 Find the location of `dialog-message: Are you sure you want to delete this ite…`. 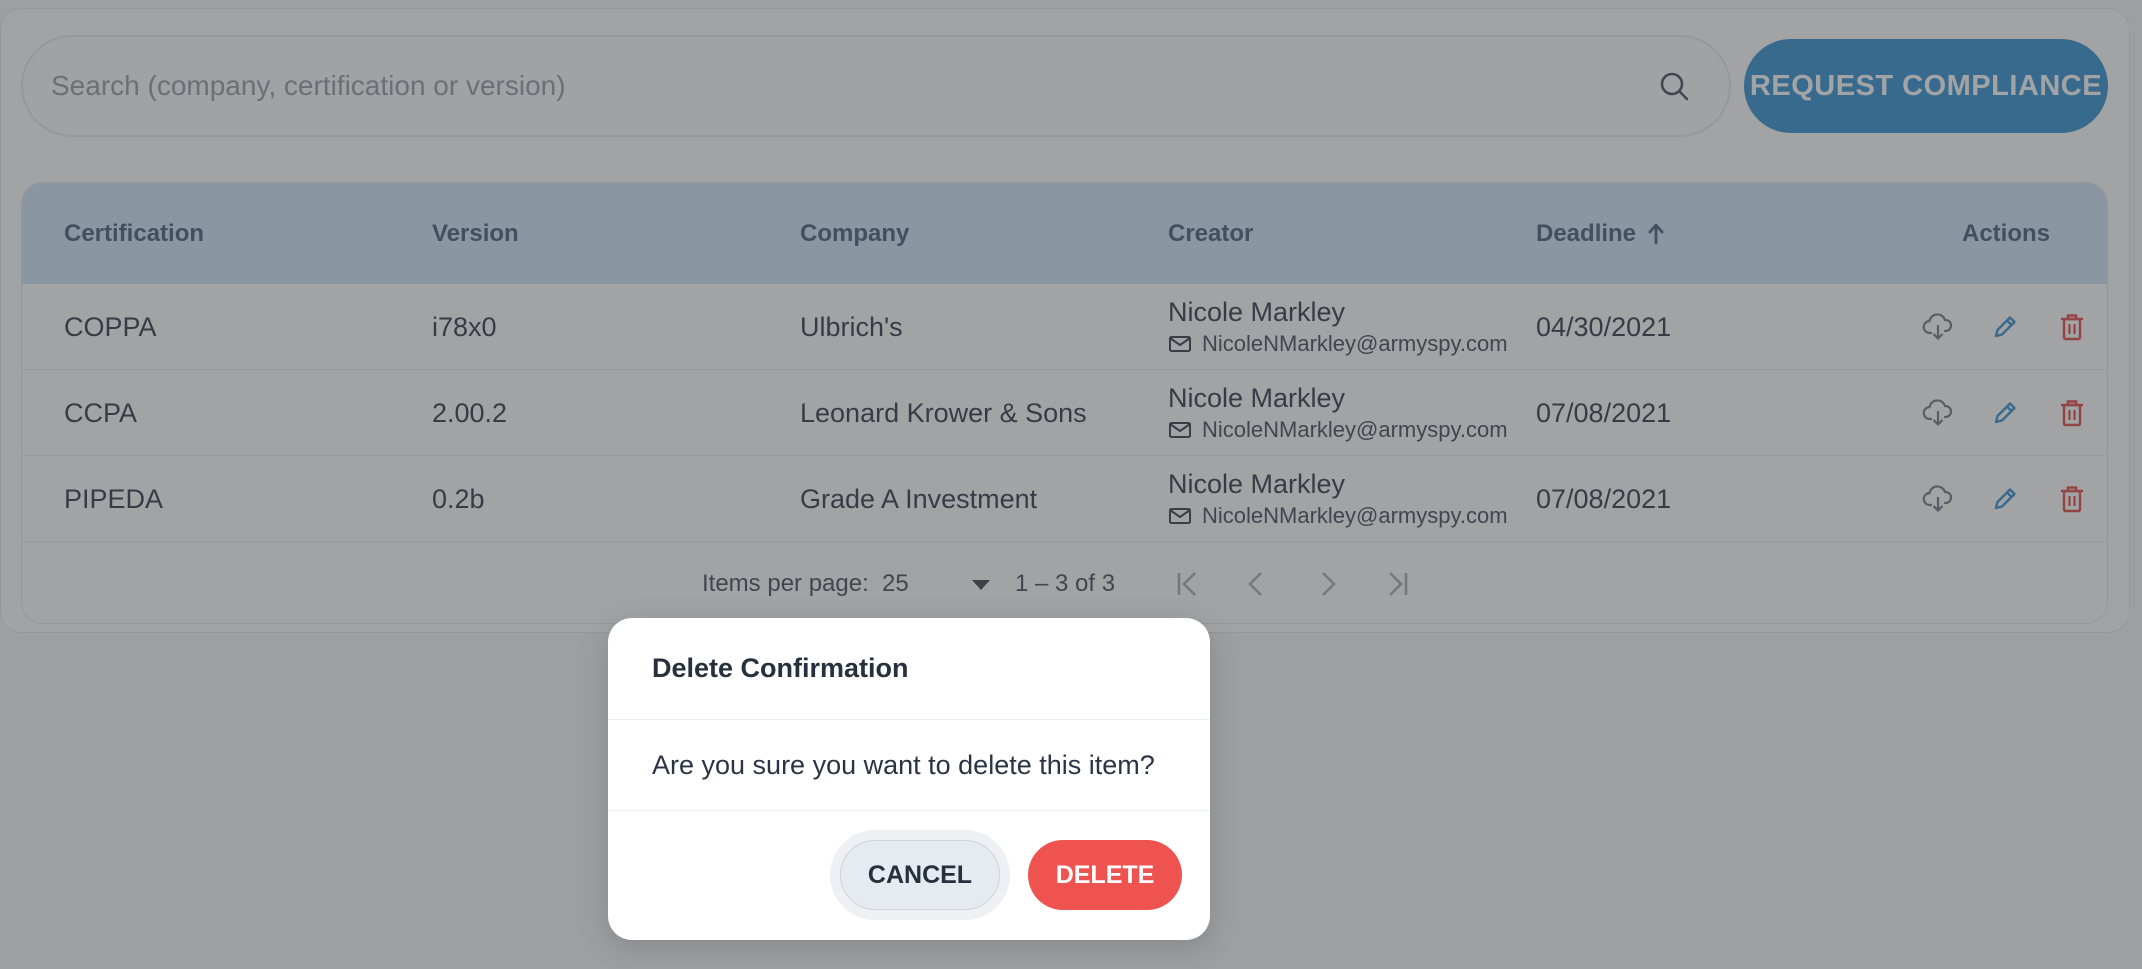

dialog-message: Are you sure you want to delete this ite… is located at coordinates (903, 764).